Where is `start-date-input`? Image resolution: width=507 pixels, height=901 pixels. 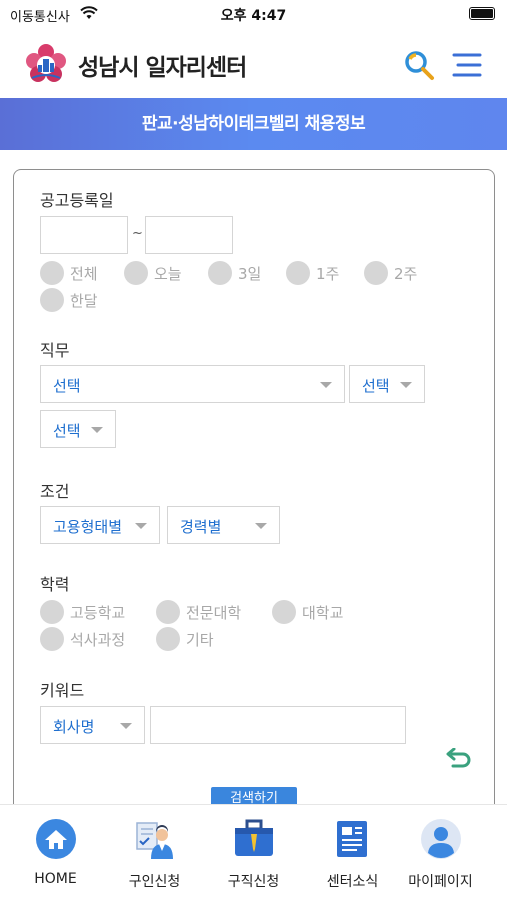
start-date-input is located at coordinates (84, 235).